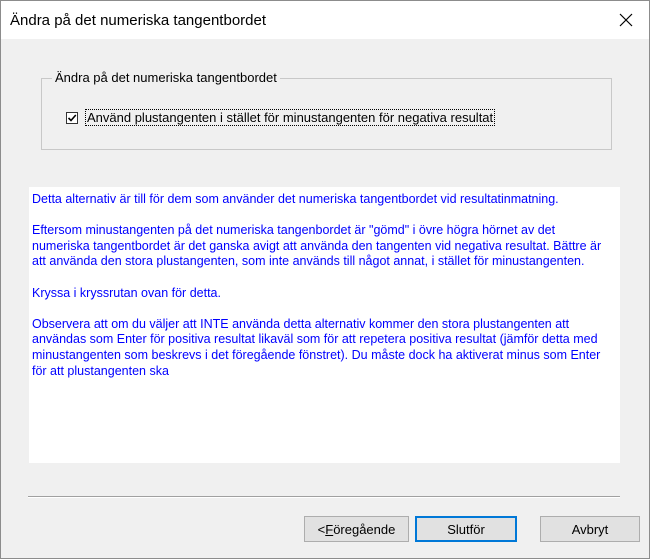  I want to click on cancel-button: Avbryt, so click(590, 529).